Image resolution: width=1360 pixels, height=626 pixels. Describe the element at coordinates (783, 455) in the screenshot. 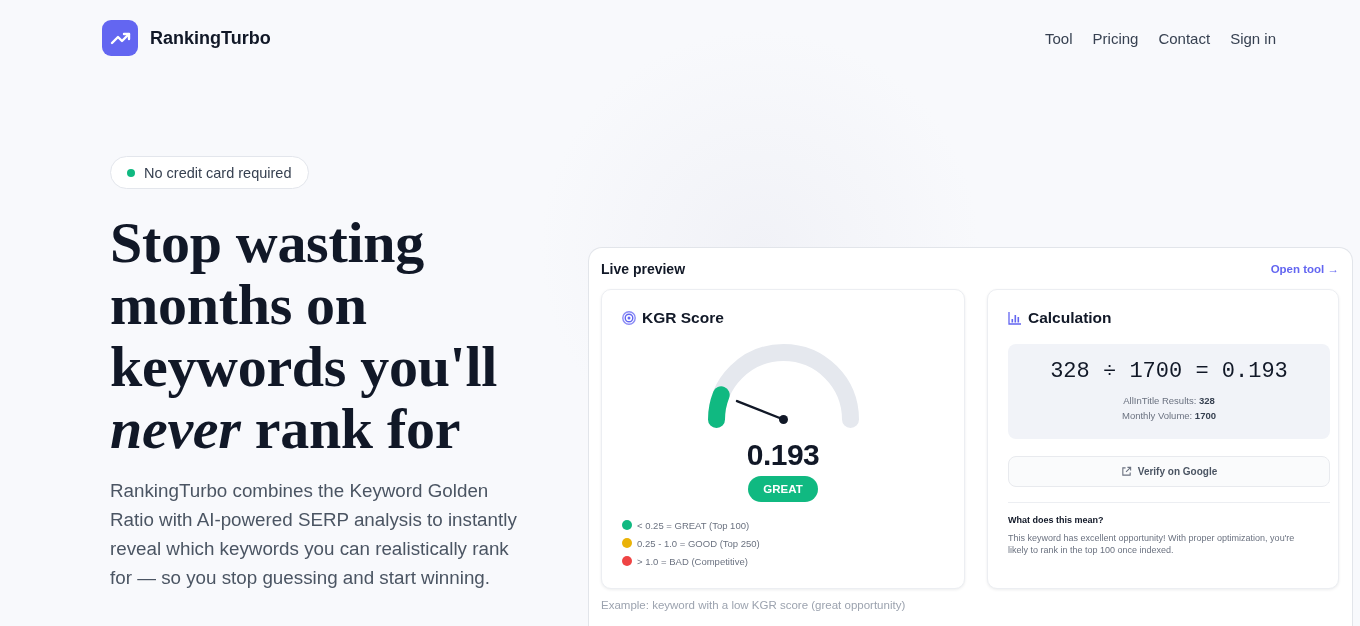

I see `score-value: 0.193` at that location.